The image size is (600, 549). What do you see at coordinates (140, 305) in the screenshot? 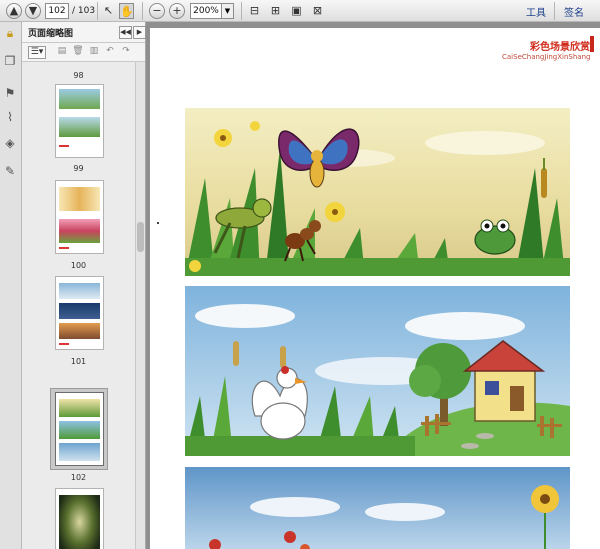
I see `thumbnail-scrollbar` at bounding box center [140, 305].